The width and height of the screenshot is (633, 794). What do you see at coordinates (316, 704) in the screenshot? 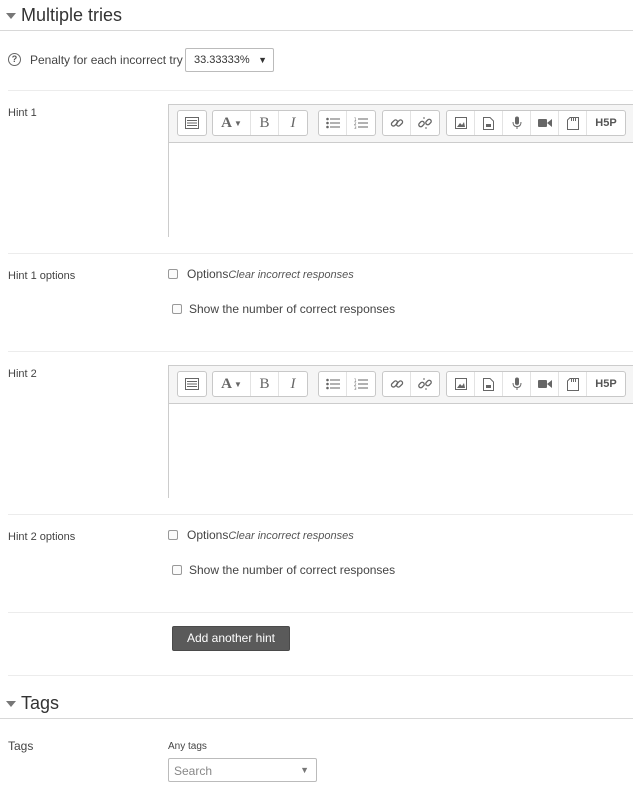
I see `tags-header: Tags` at bounding box center [316, 704].